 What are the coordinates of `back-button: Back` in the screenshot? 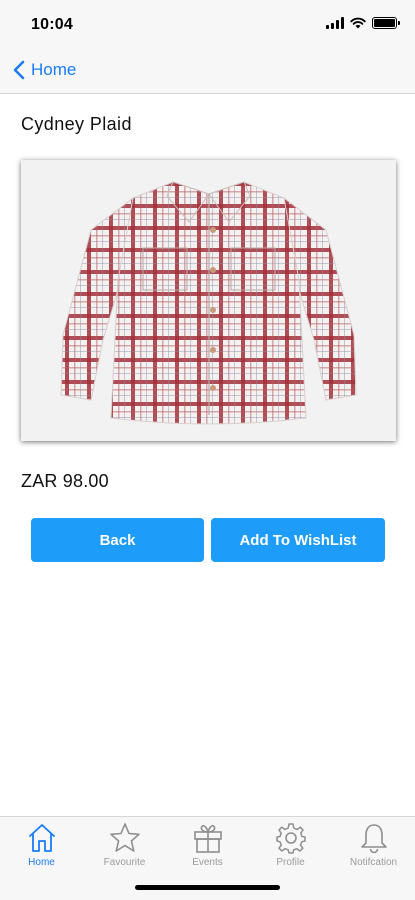 It's located at (117, 540).